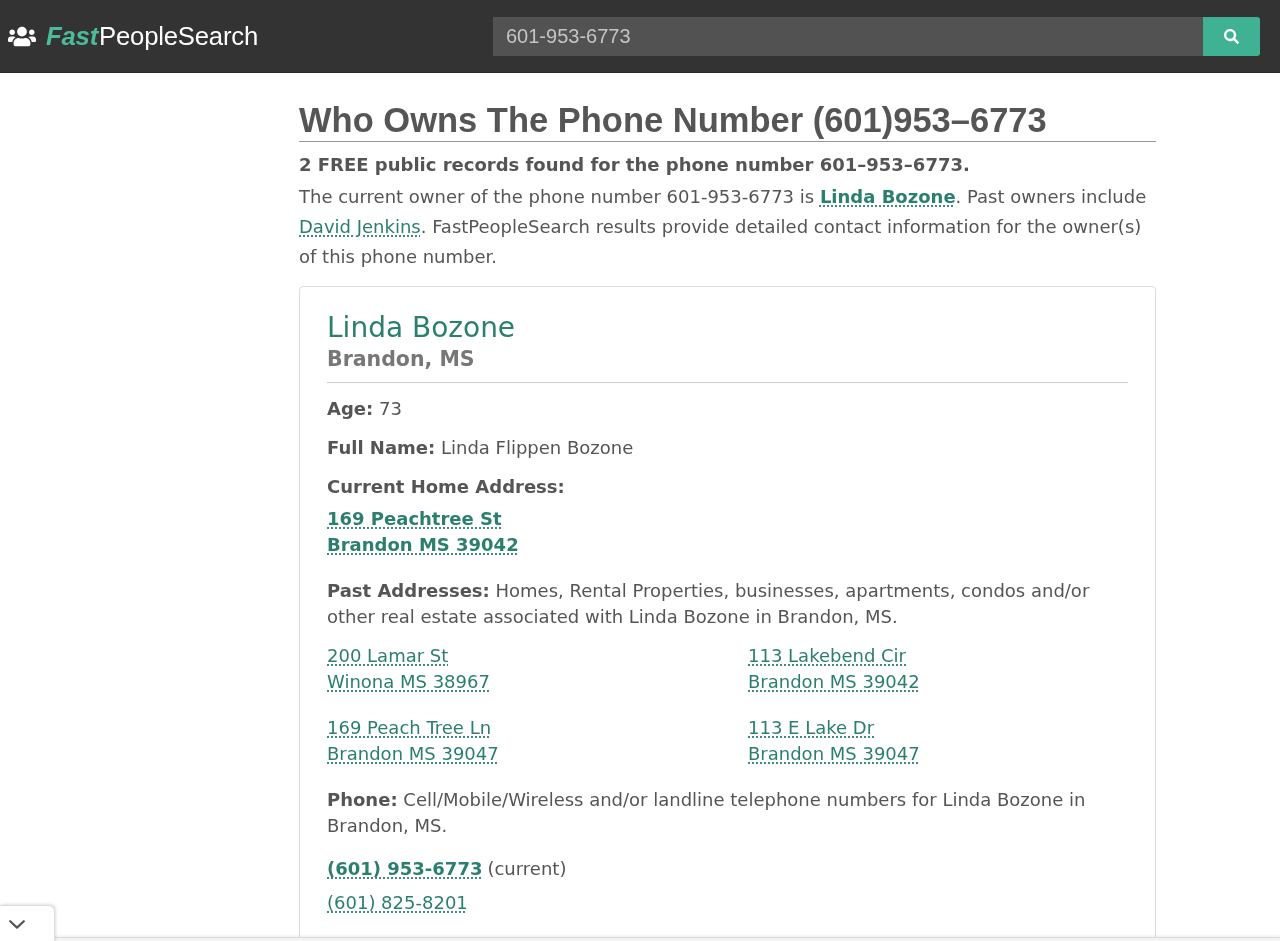 The height and width of the screenshot is (941, 1280). I want to click on address-link: 113 Lakebend Cir Brandon MS 39042, so click(834, 669).